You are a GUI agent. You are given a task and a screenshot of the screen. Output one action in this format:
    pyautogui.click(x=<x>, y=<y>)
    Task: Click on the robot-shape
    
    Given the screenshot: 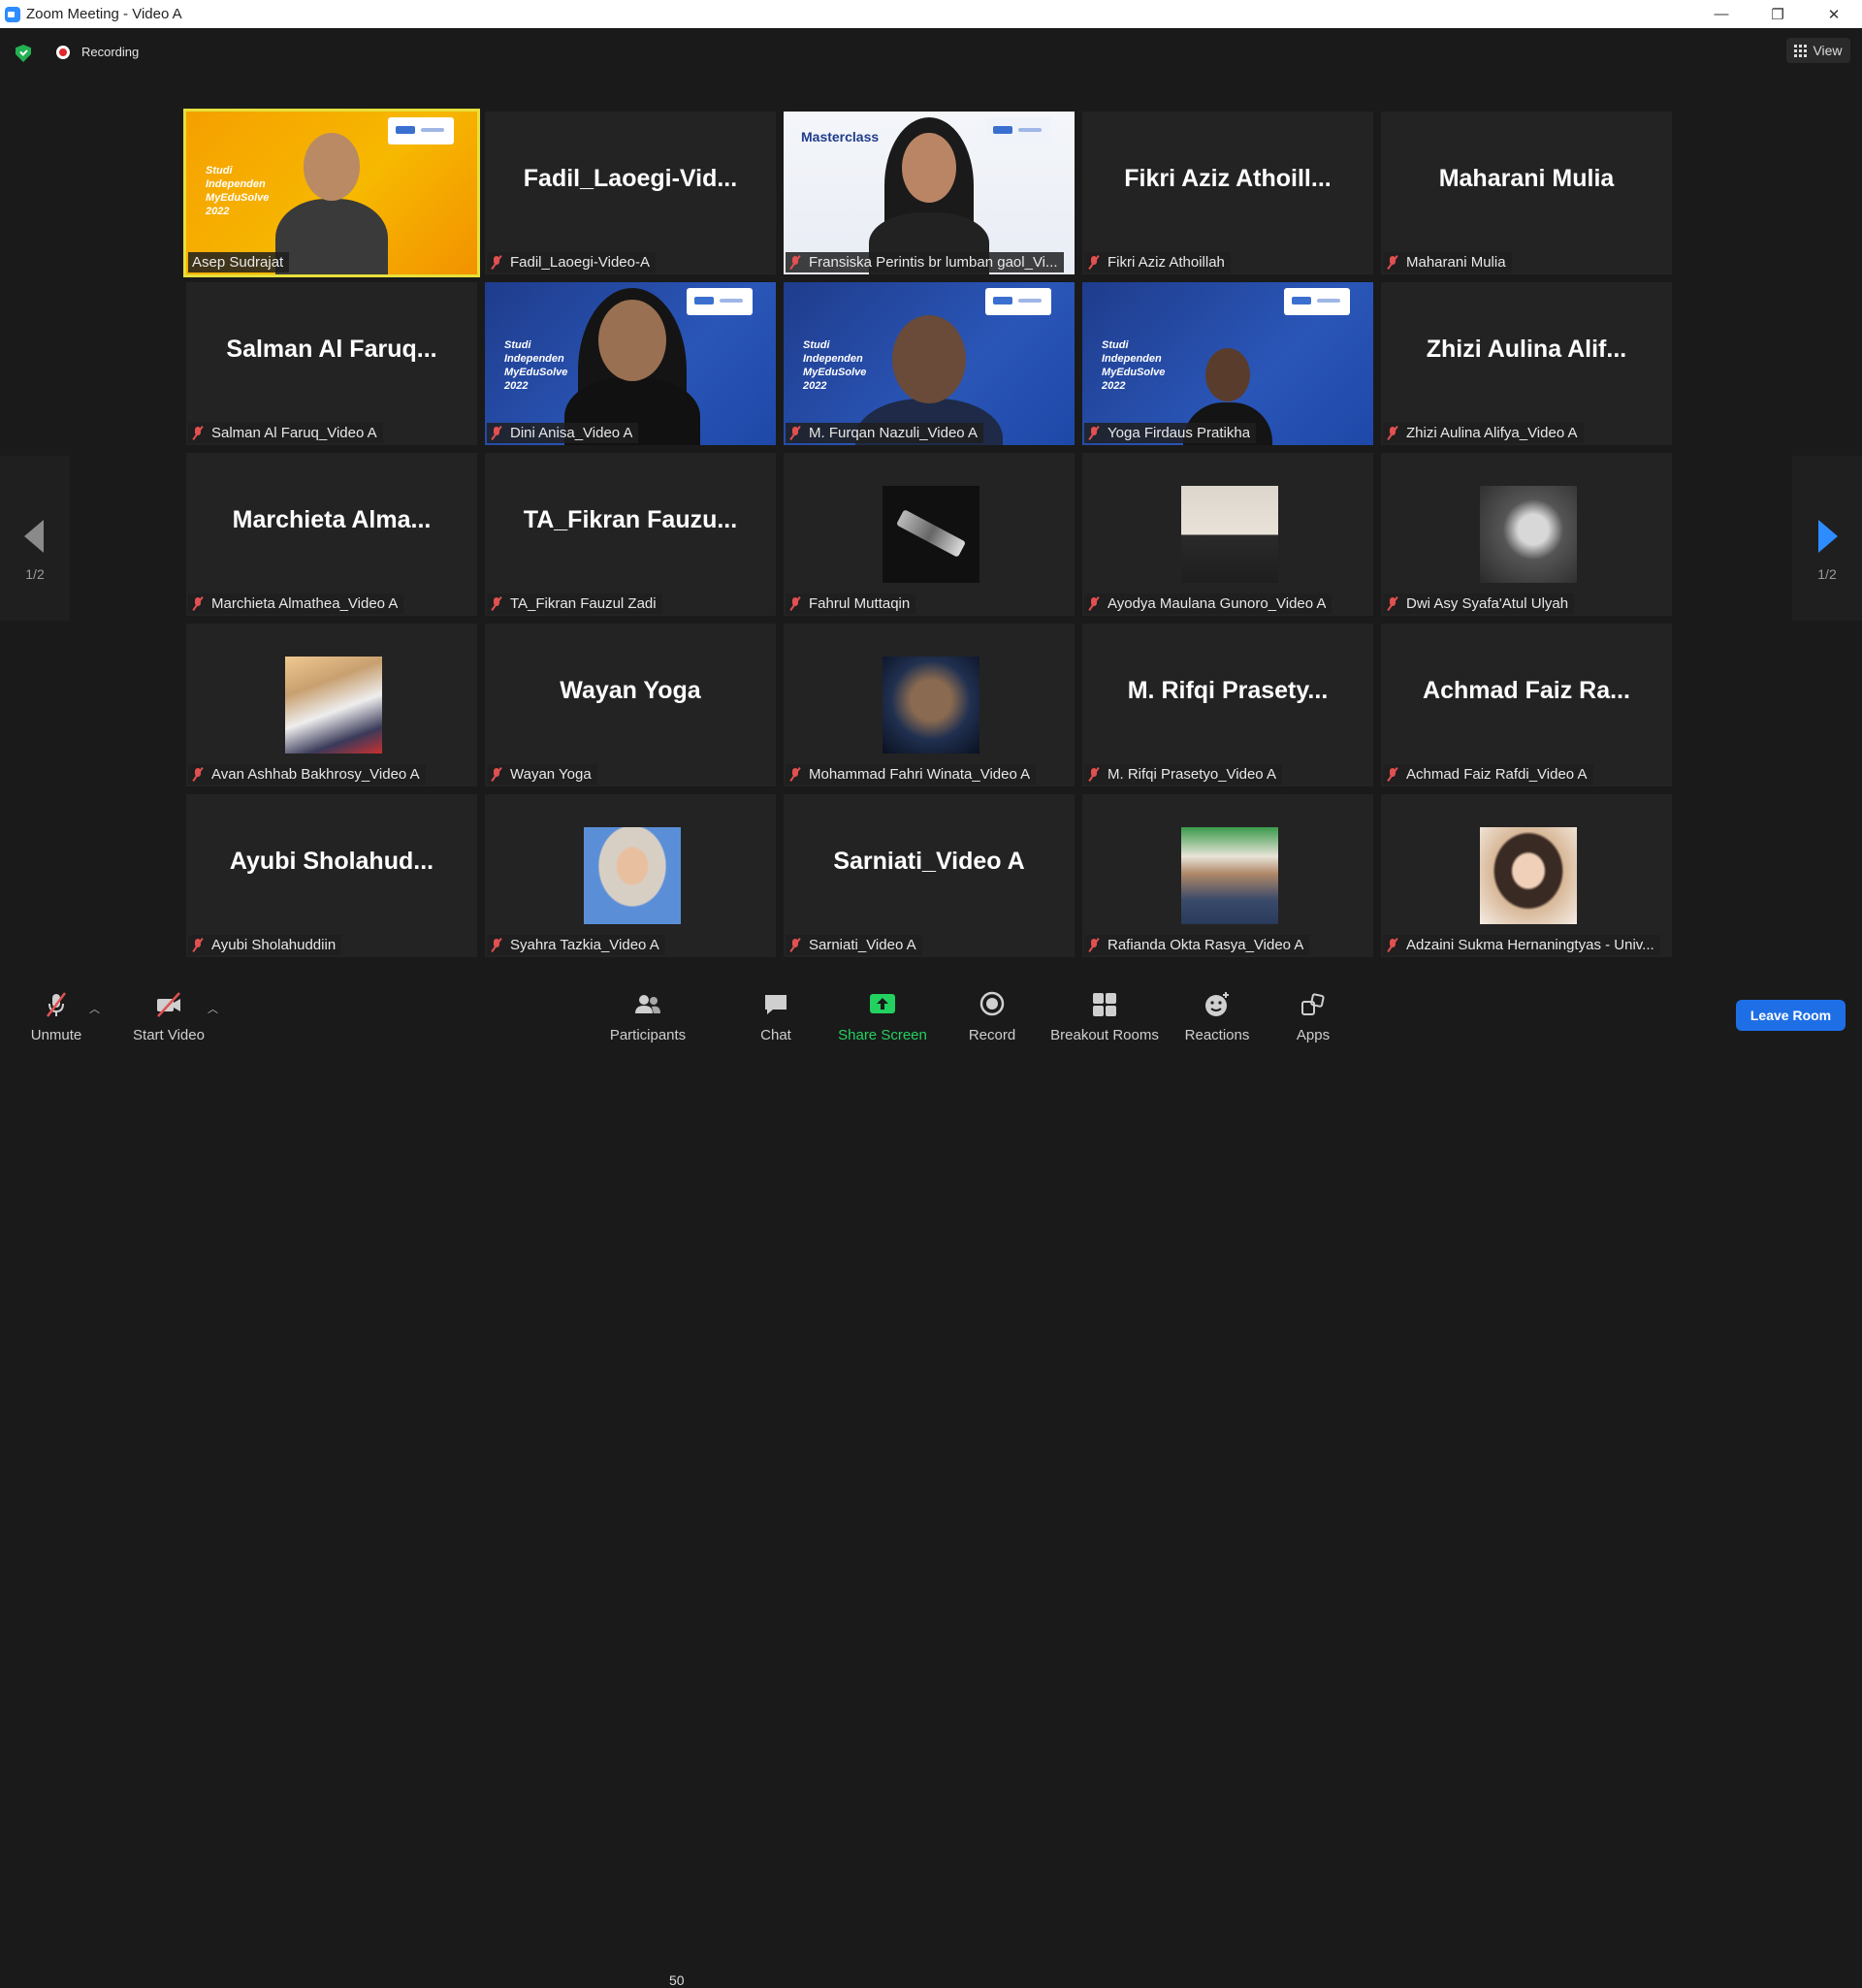 What is the action you would take?
    pyautogui.click(x=931, y=533)
    